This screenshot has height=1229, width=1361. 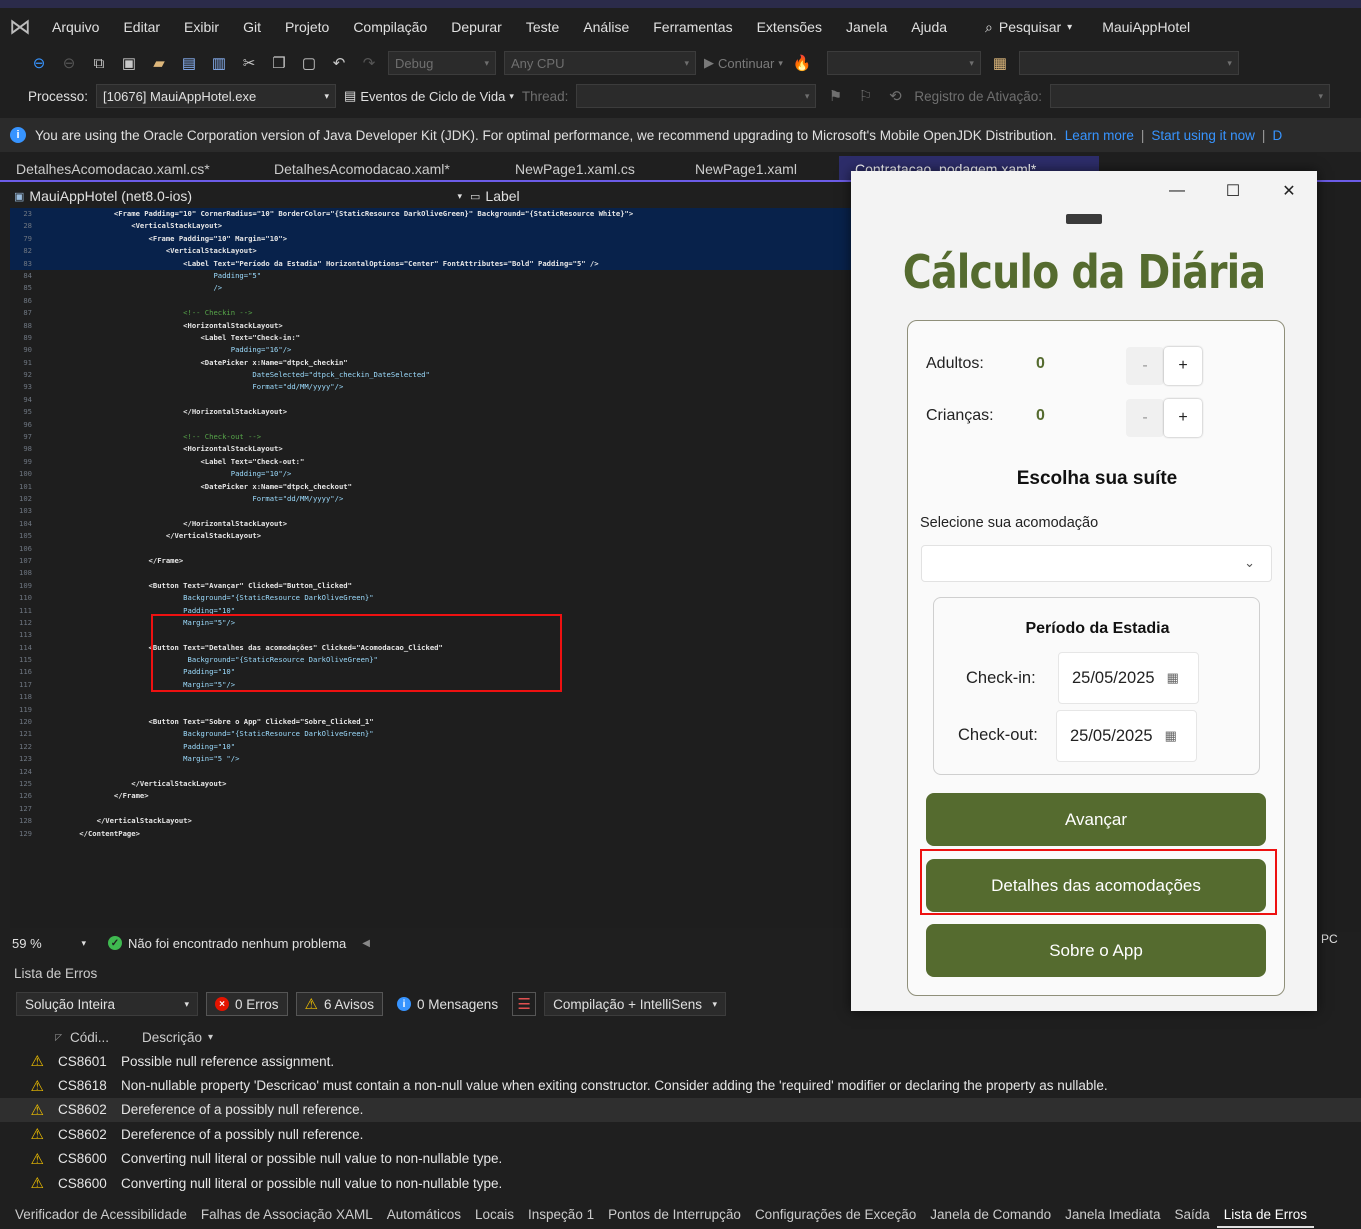 I want to click on code-line: 108, so click(x=430, y=573).